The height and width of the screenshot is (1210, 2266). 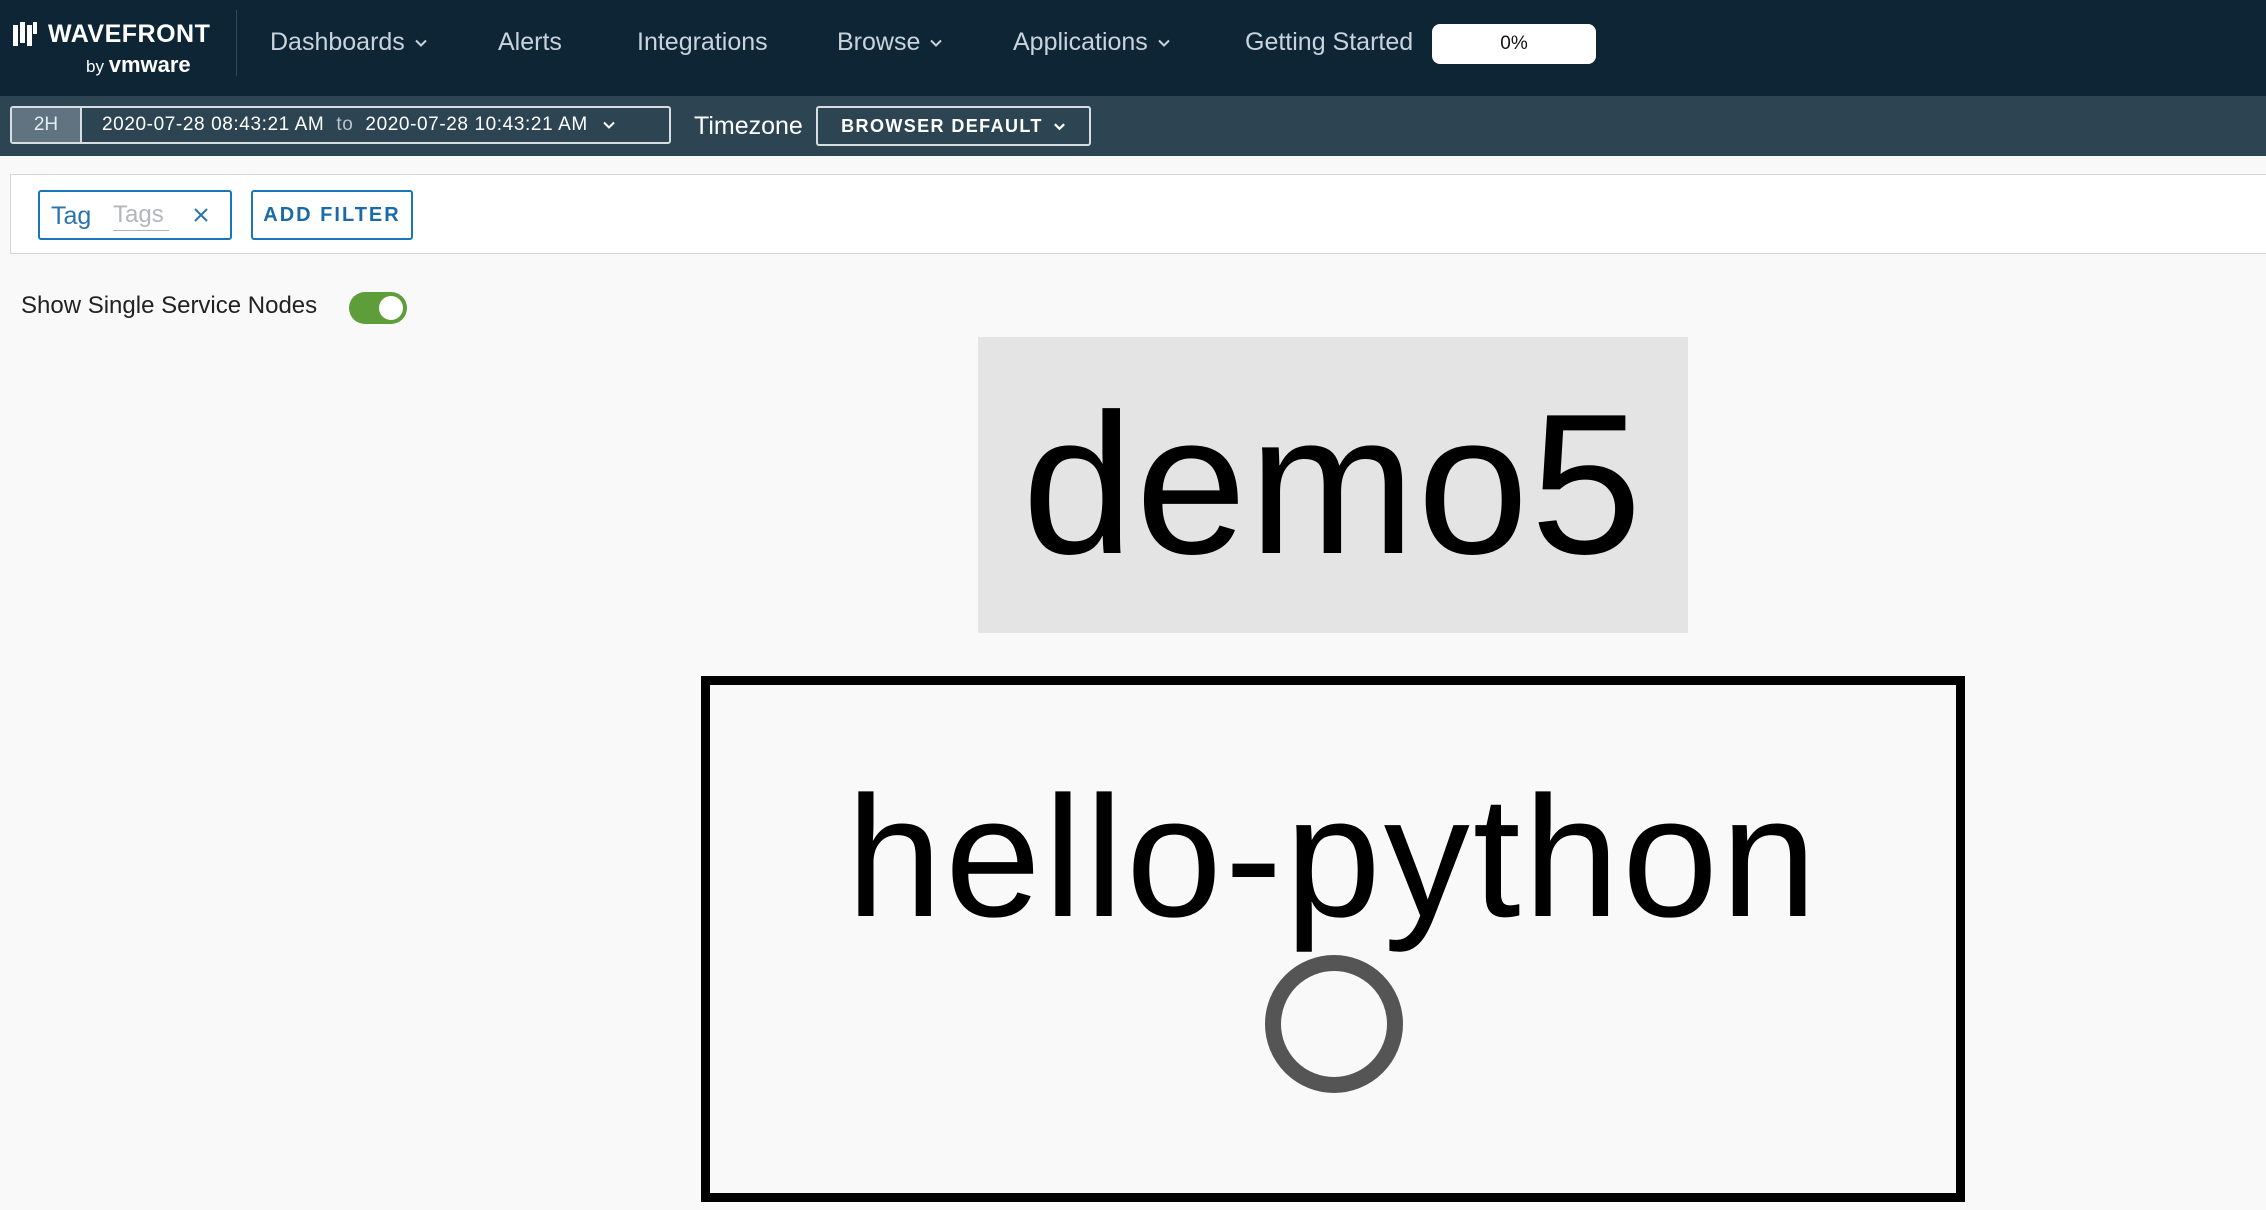 I want to click on single-service-nodes-toggle, so click(x=378, y=308).